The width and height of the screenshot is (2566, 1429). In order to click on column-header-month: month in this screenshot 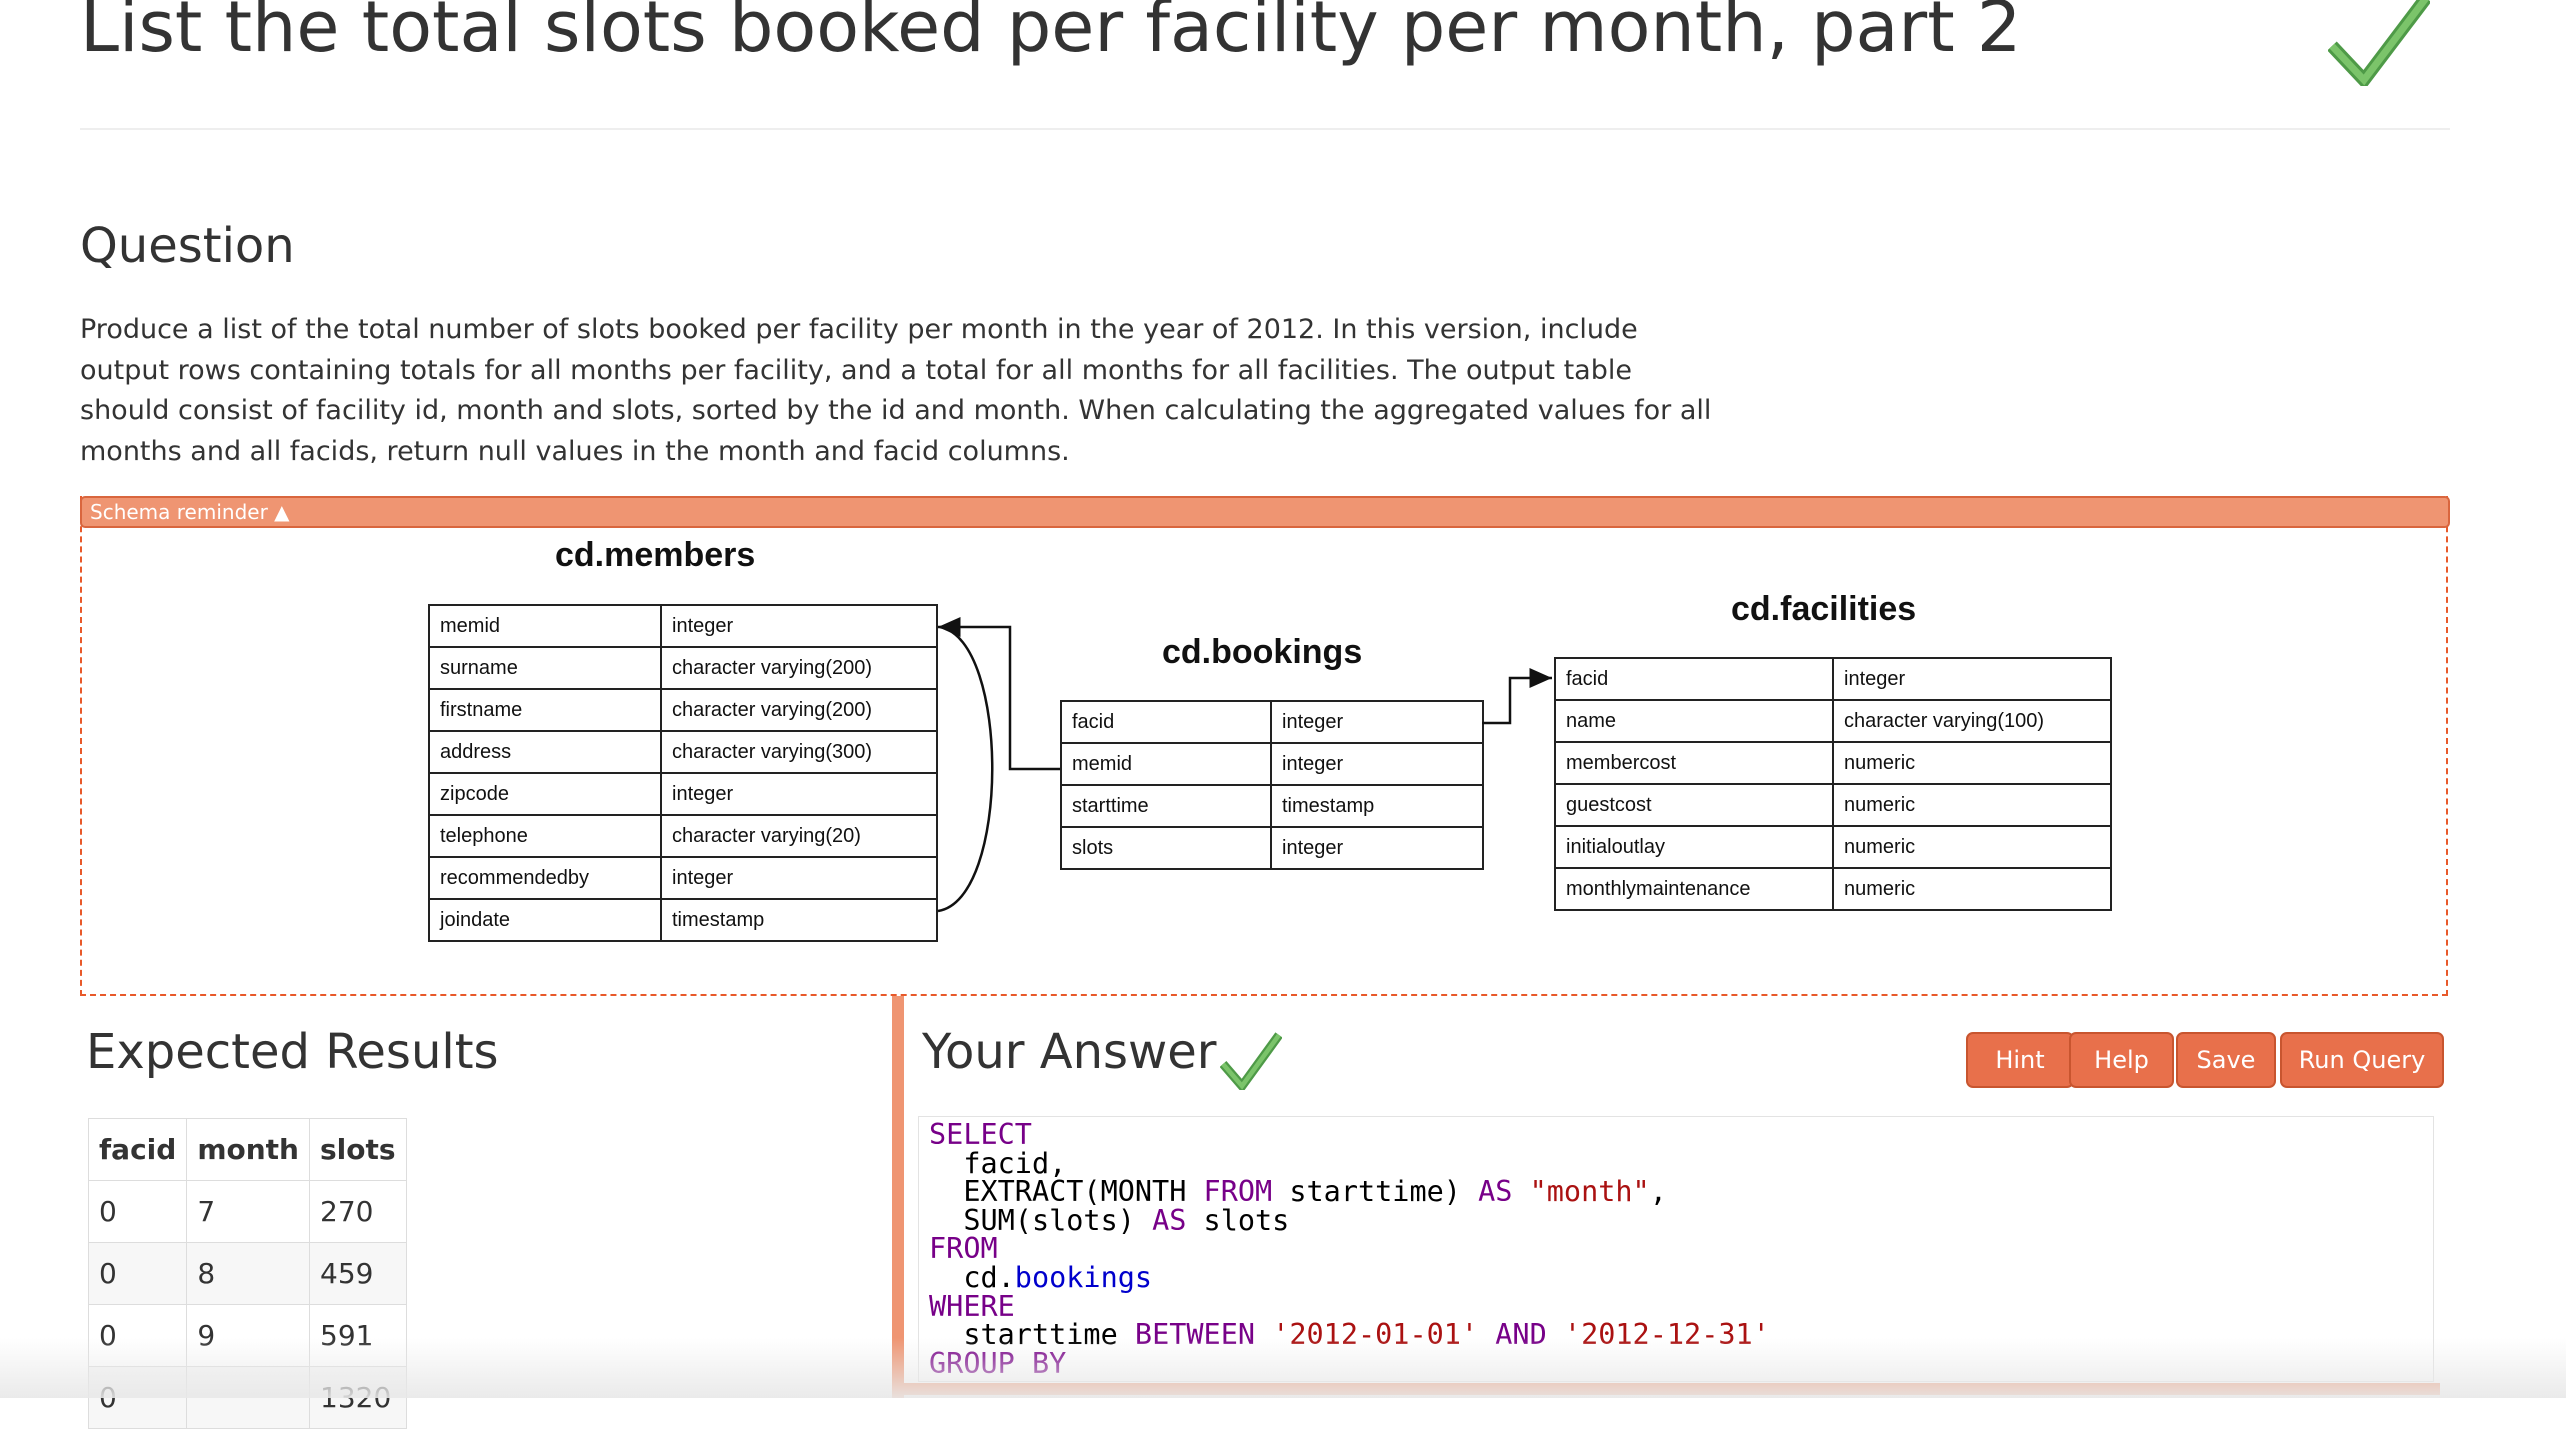, I will do `click(248, 1149)`.